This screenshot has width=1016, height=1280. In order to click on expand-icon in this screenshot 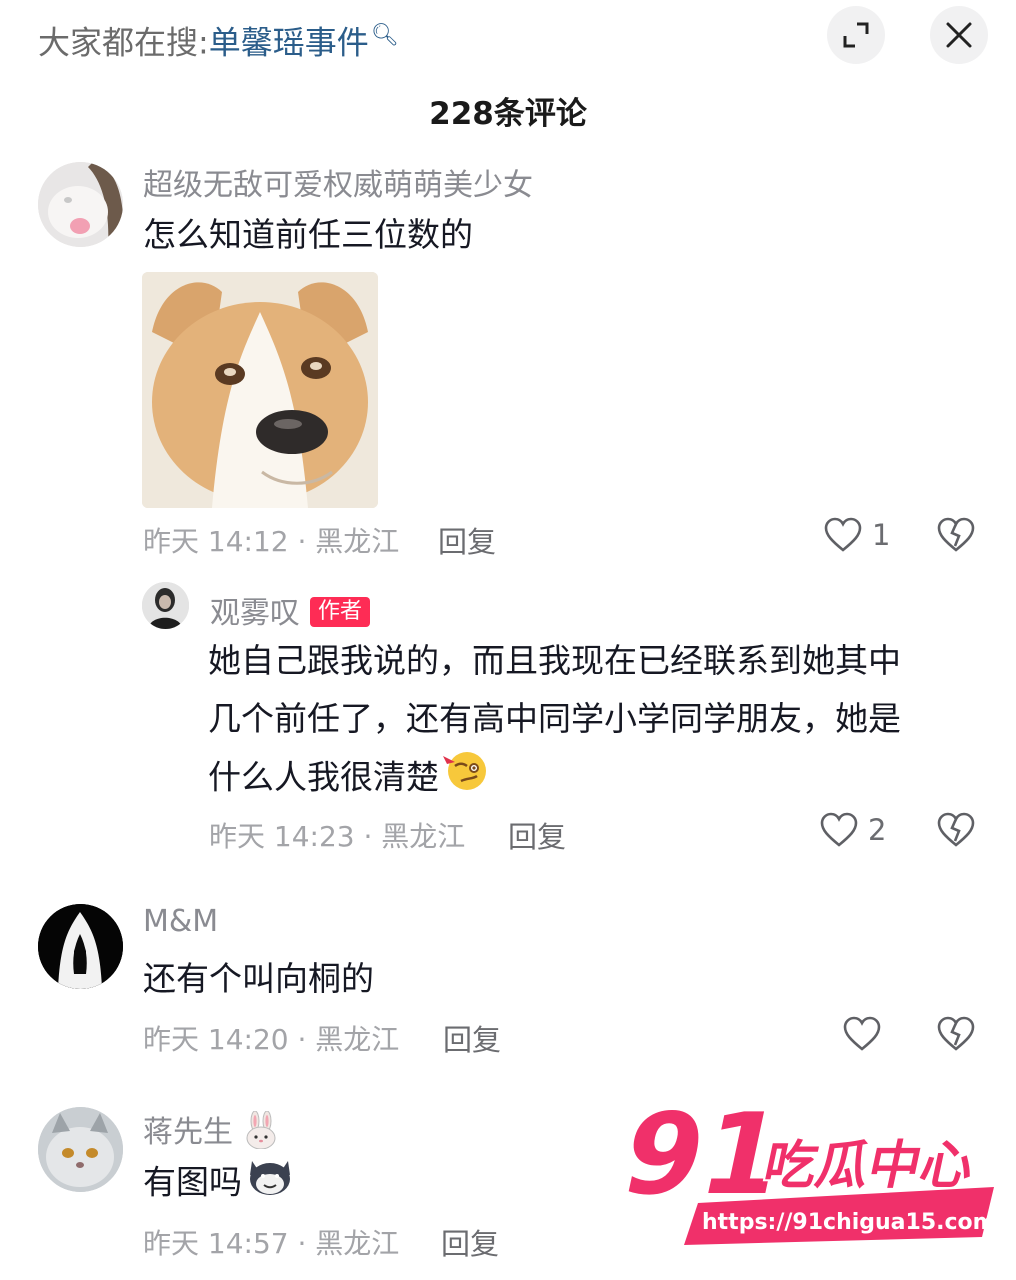, I will do `click(856, 35)`.